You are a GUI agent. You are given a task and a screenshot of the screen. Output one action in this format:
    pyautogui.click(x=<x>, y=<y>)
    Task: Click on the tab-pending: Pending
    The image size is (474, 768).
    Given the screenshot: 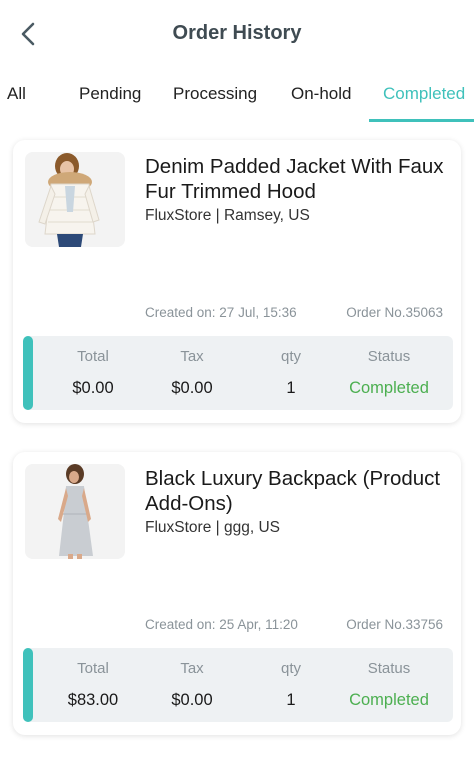 What is the action you would take?
    pyautogui.click(x=110, y=103)
    